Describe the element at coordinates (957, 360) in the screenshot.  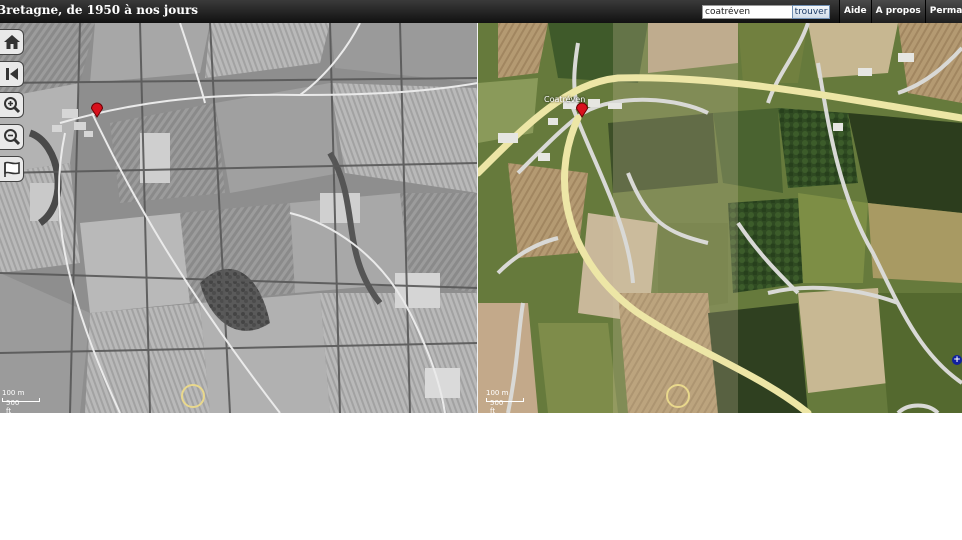
I see `expand-panel-button: +` at that location.